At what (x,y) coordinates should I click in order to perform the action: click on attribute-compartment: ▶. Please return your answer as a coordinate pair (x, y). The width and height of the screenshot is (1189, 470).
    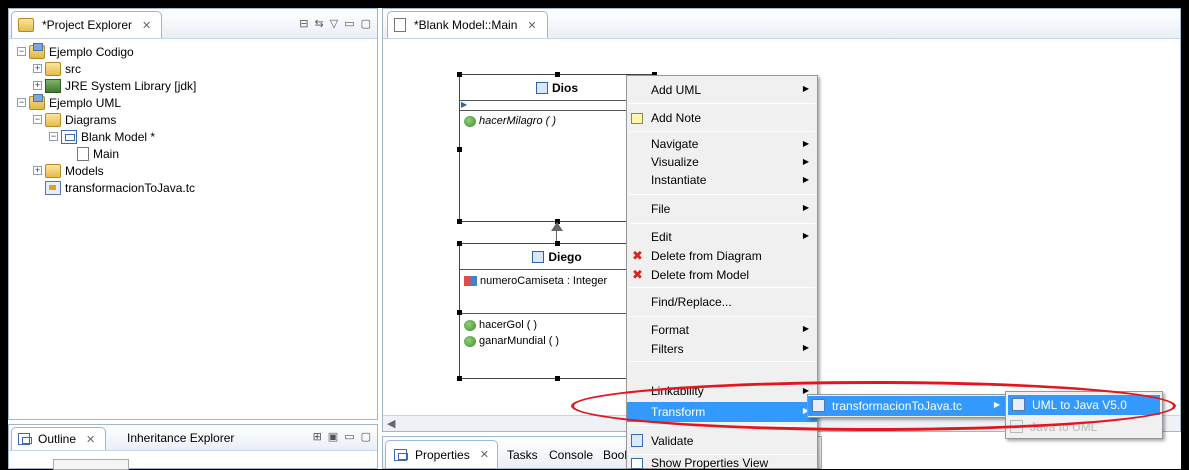
    Looking at the image, I should click on (557, 105).